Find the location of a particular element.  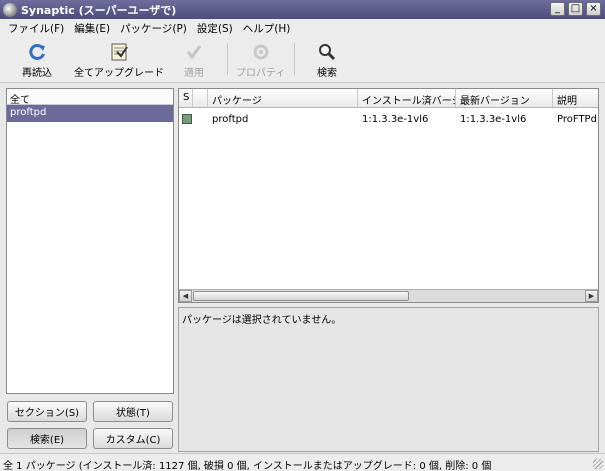

close-button: × is located at coordinates (593, 9).